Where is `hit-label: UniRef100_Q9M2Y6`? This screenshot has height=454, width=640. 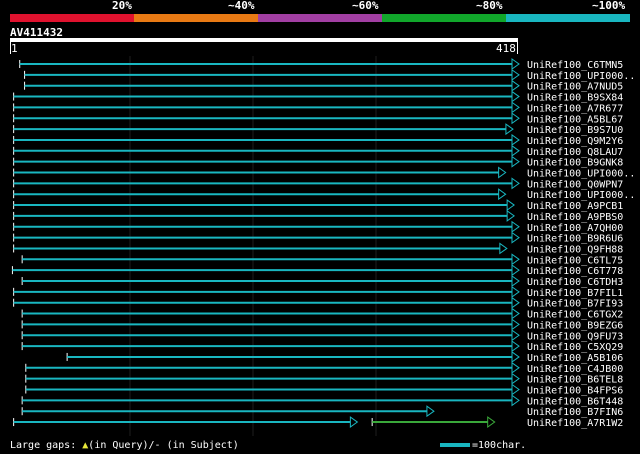 hit-label: UniRef100_Q9M2Y6 is located at coordinates (575, 141).